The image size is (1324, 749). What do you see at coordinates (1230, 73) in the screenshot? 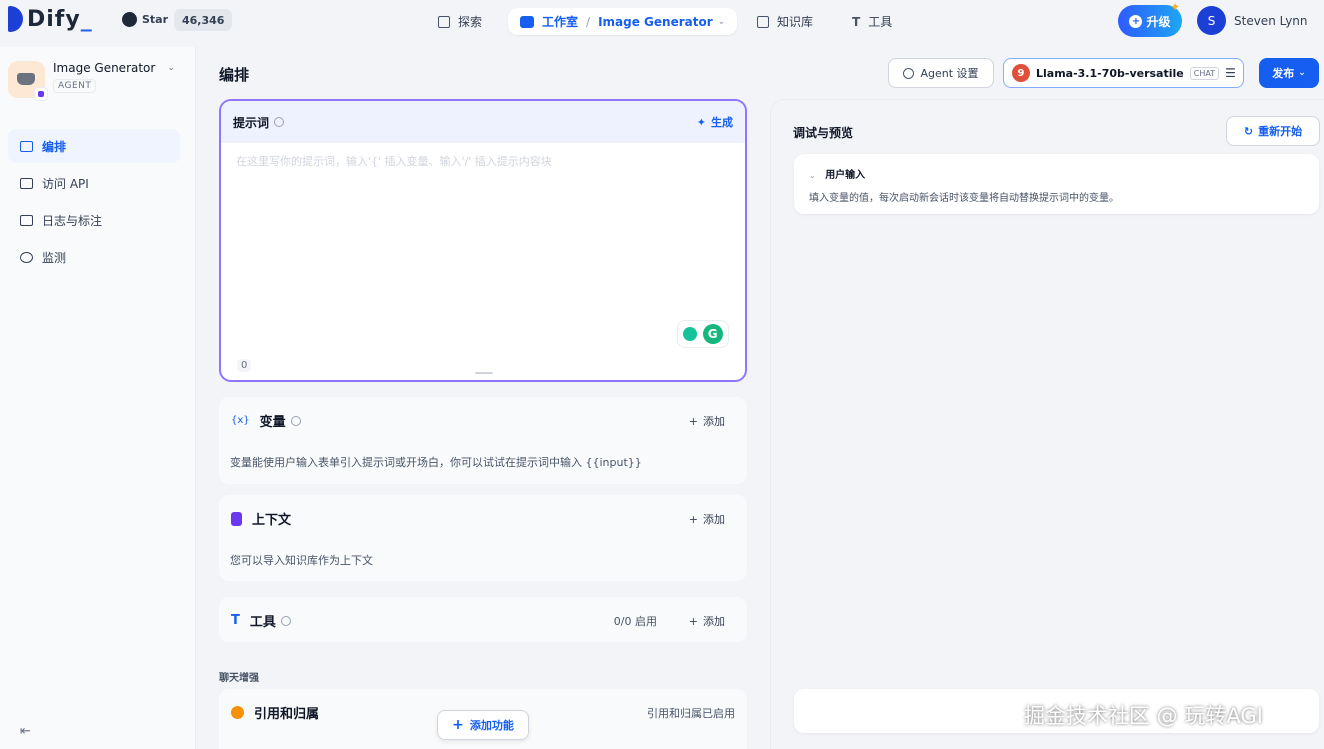
I see `sliders-icon: ☰` at bounding box center [1230, 73].